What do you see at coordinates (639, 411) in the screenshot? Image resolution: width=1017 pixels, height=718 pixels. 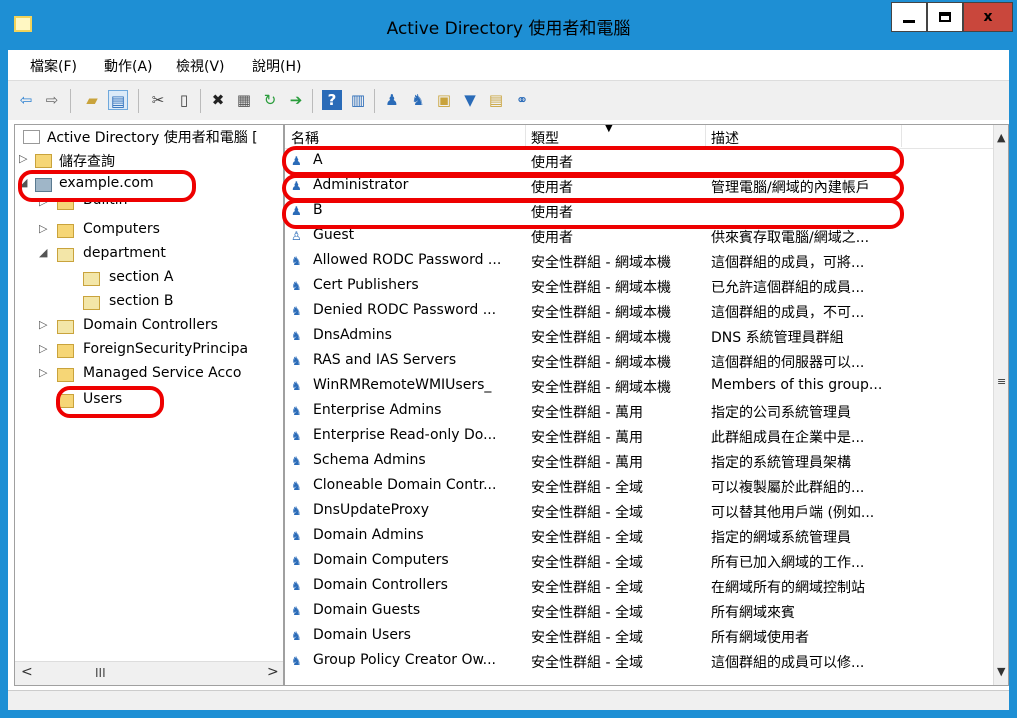 I see `table-row: ♞ Enterprise Admins 安全性群組 - 萬用 指定的公司系統管理員` at bounding box center [639, 411].